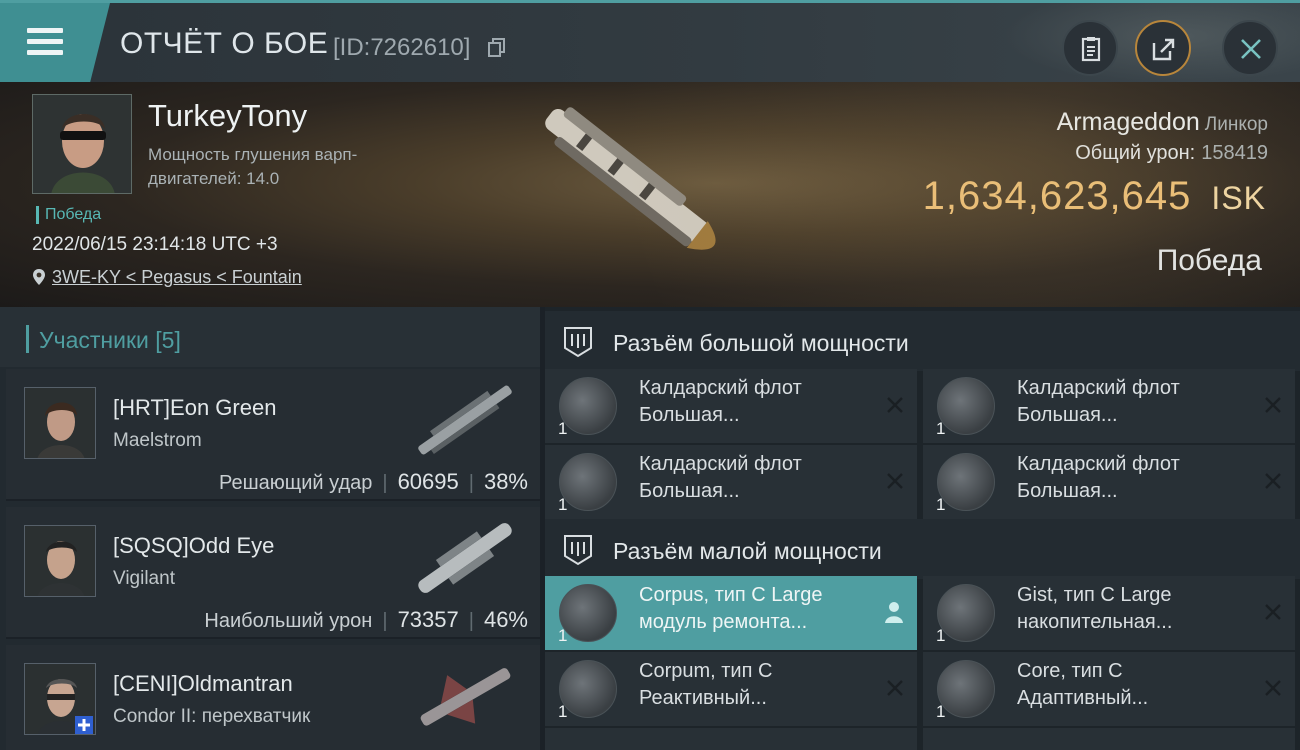 This screenshot has width=1300, height=750. What do you see at coordinates (224, 43) in the screenshot?
I see `page-title: ОТЧЁТ О БОЕ` at bounding box center [224, 43].